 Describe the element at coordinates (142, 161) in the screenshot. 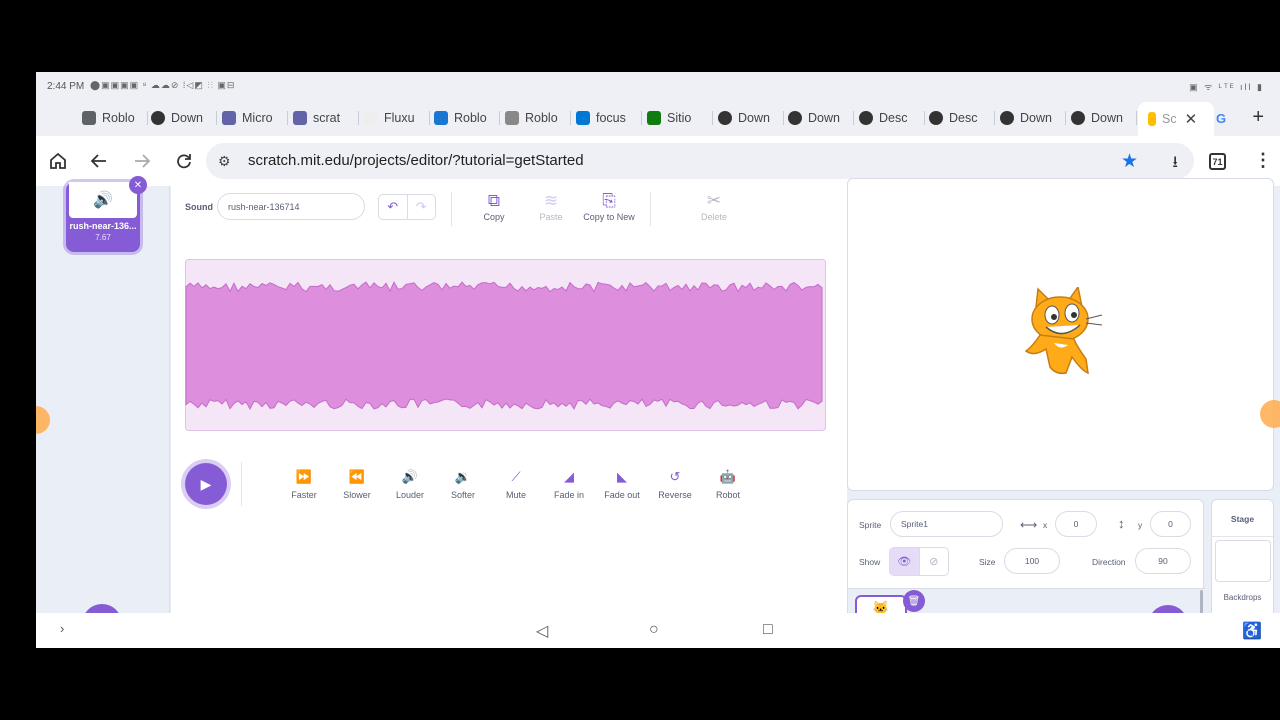

I see `forward-icon` at that location.